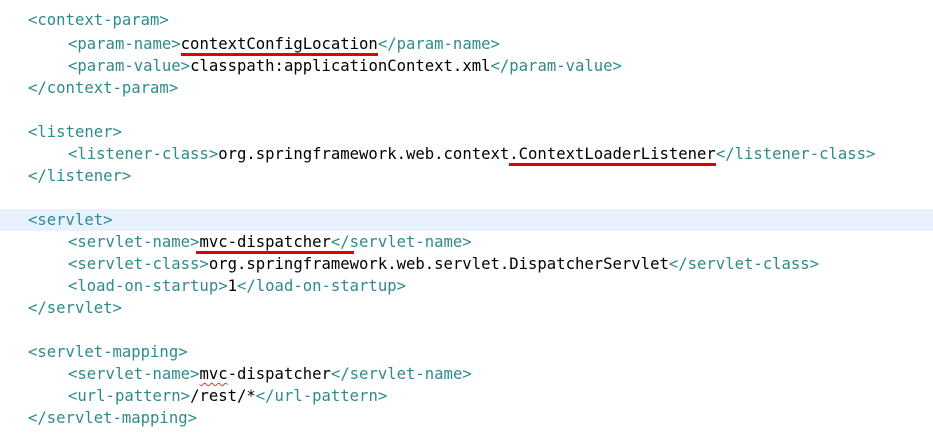 This screenshot has height=440, width=933. I want to click on xml-tag: <listener>, so click(75, 132).